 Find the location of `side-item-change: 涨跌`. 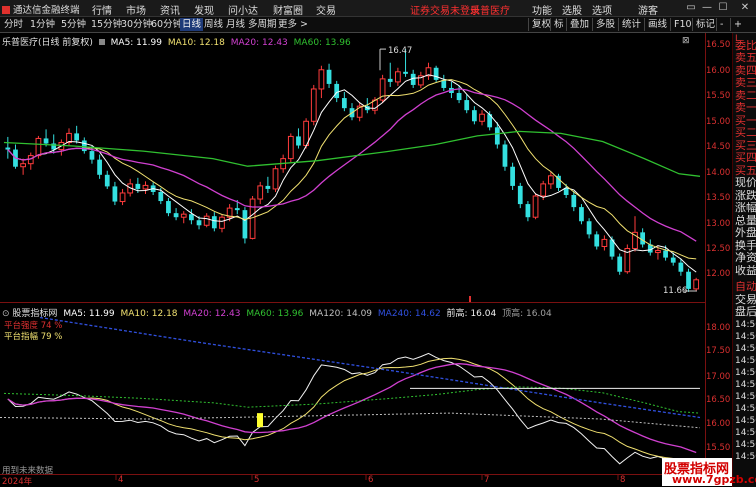

side-item-change: 涨跌 is located at coordinates (745, 196).